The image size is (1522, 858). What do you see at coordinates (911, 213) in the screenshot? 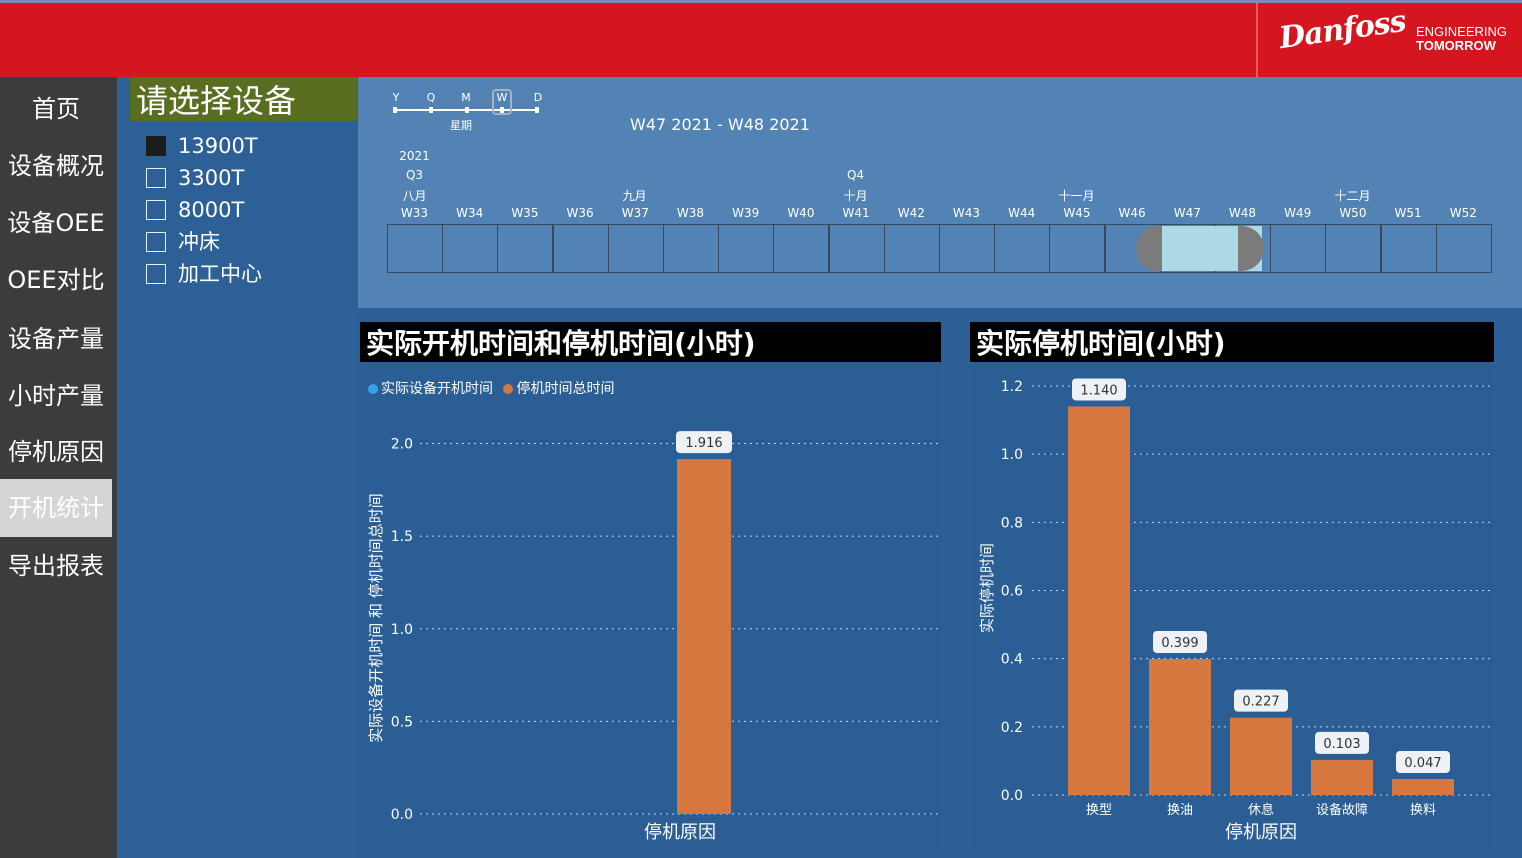
I see `timeline-week-label: W42` at bounding box center [911, 213].